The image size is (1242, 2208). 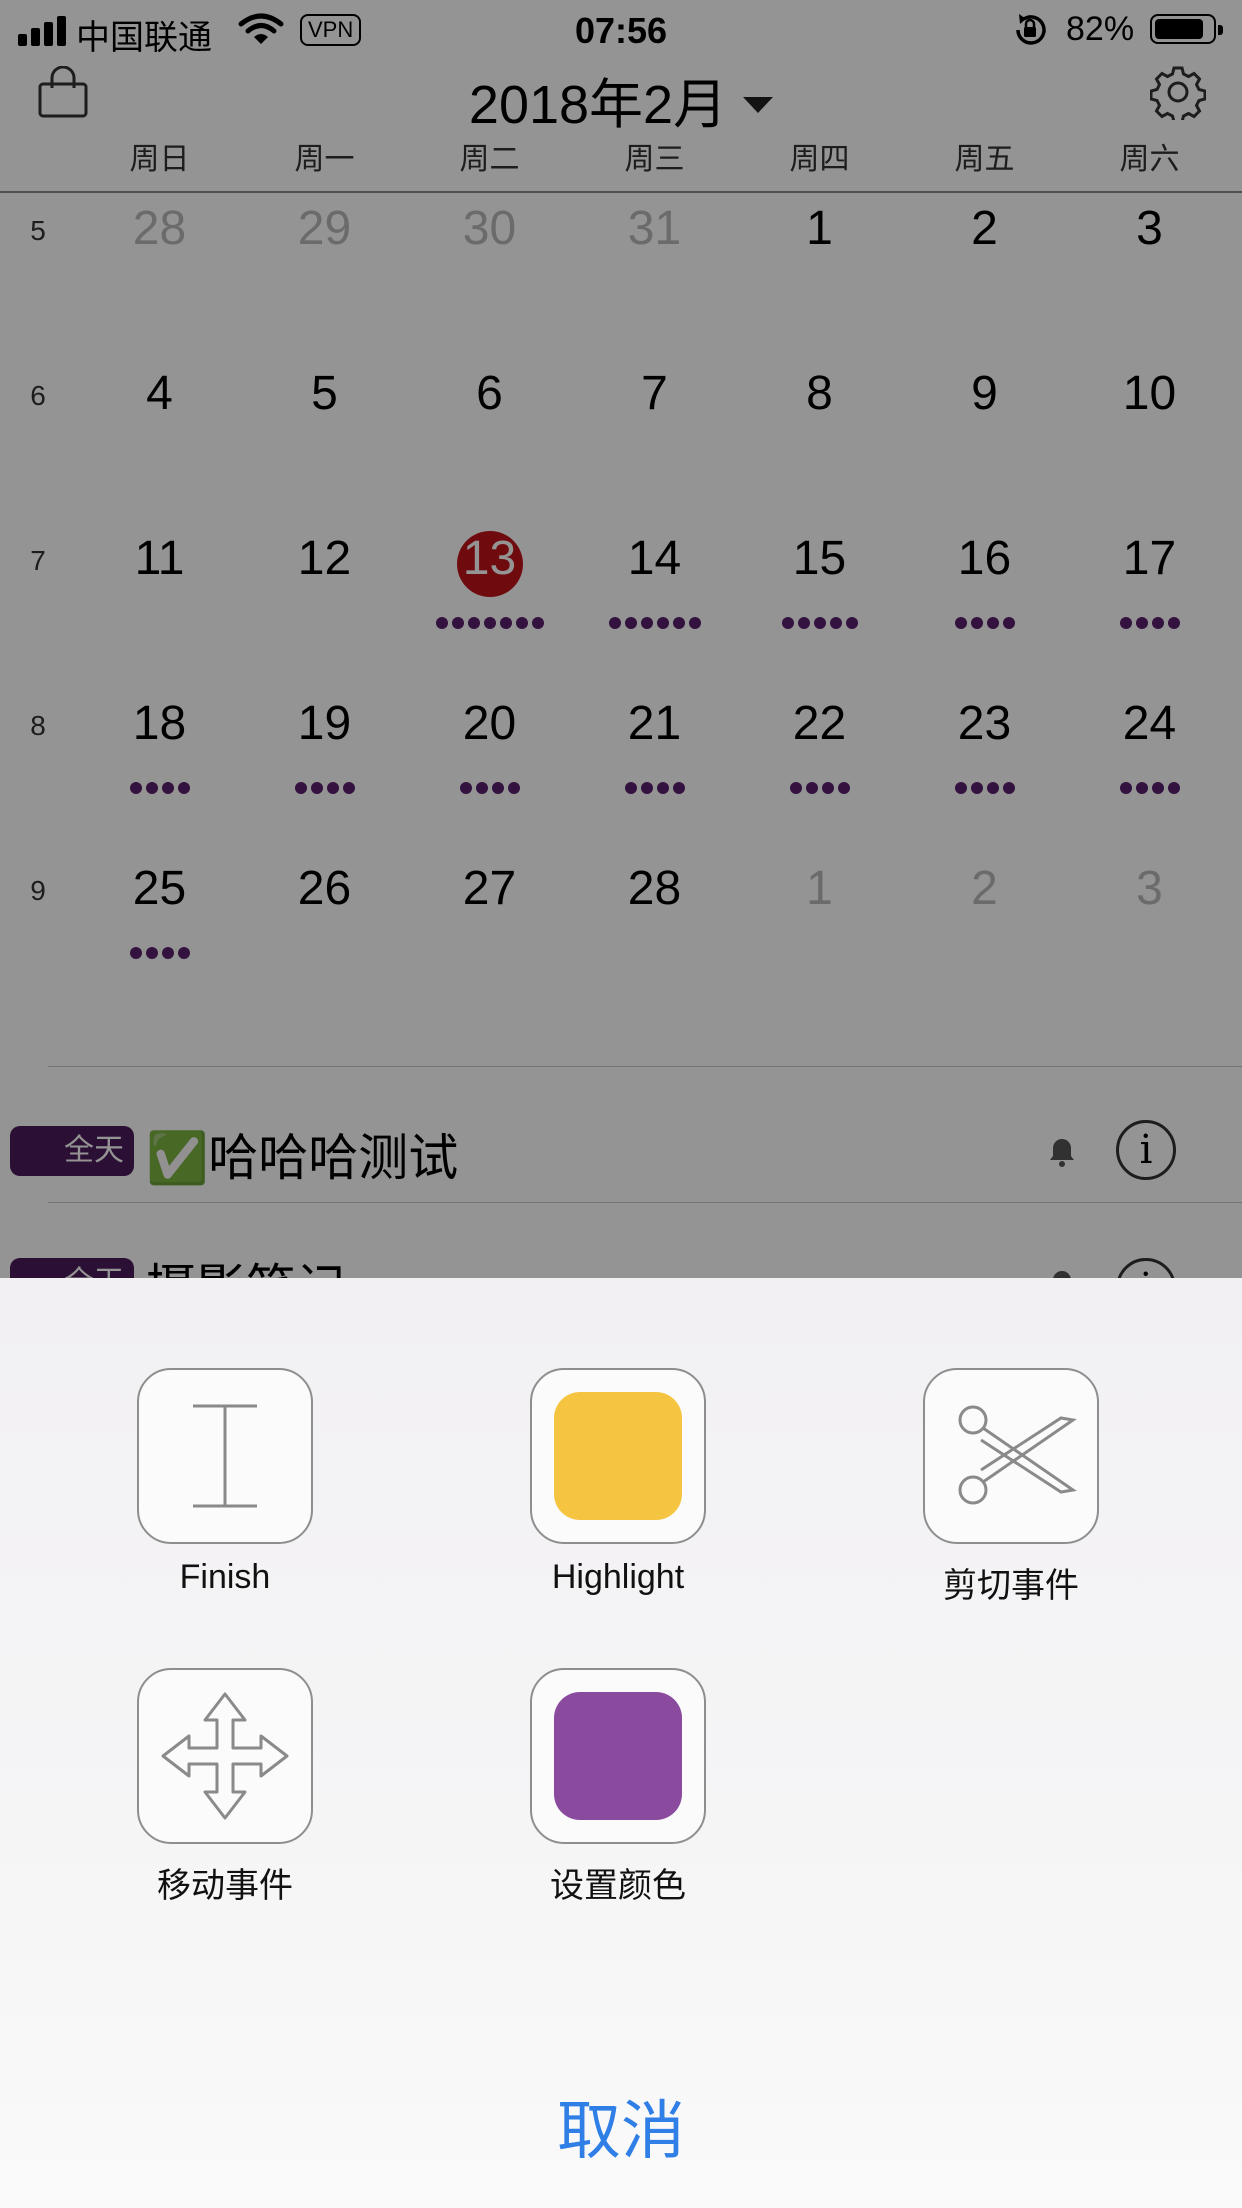 I want to click on highlight-icon-box, so click(x=618, y=1456).